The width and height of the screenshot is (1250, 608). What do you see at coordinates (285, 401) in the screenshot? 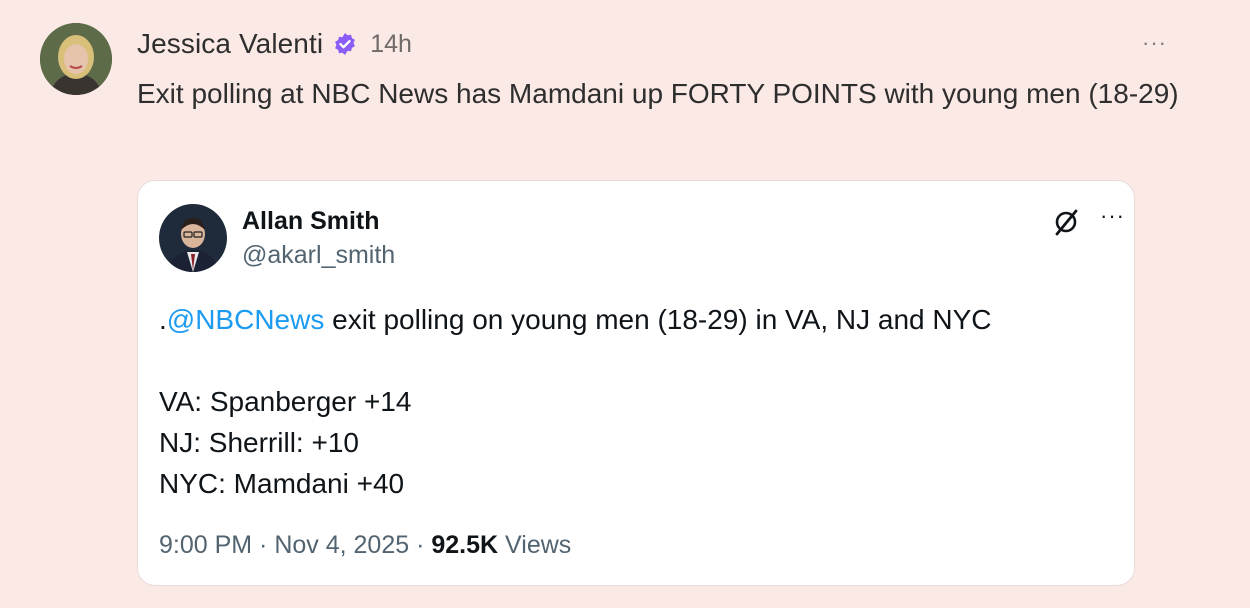
I see `result-line-va: VA: Spanberger +14` at bounding box center [285, 401].